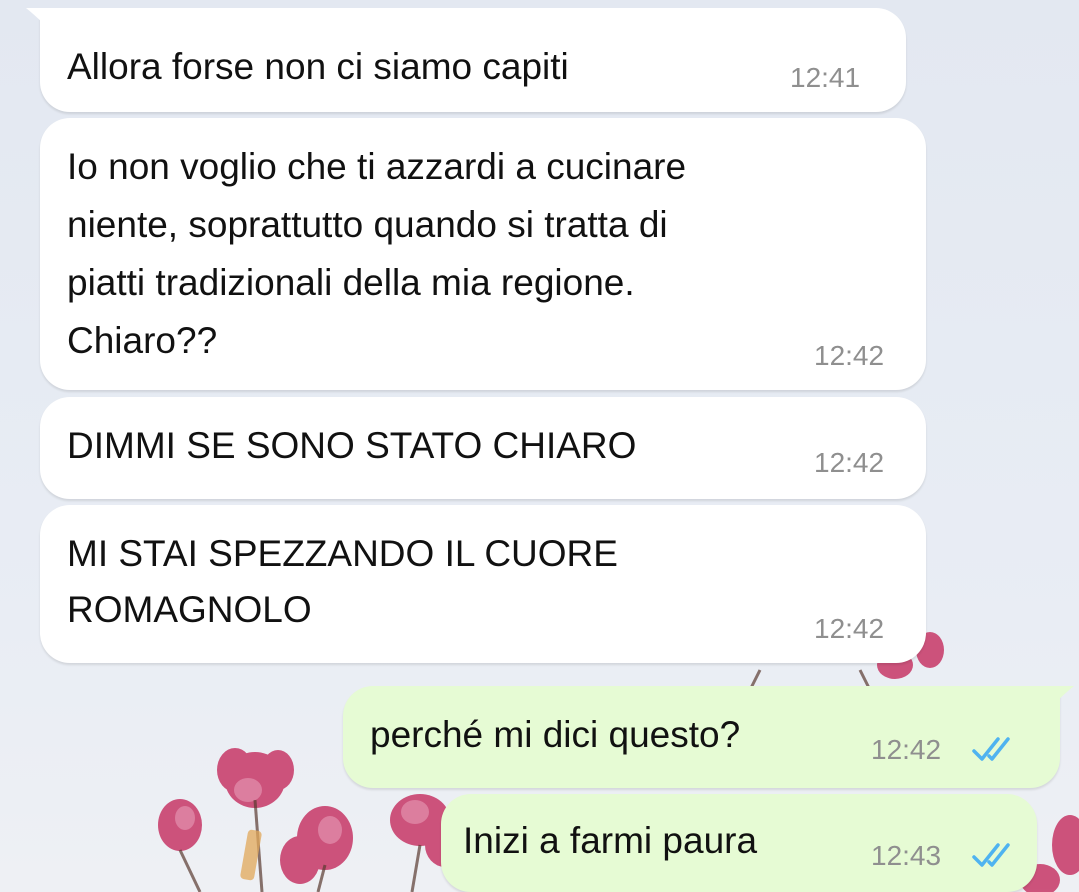  Describe the element at coordinates (906, 855) in the screenshot. I see `message-timestamp: 12:43` at that location.